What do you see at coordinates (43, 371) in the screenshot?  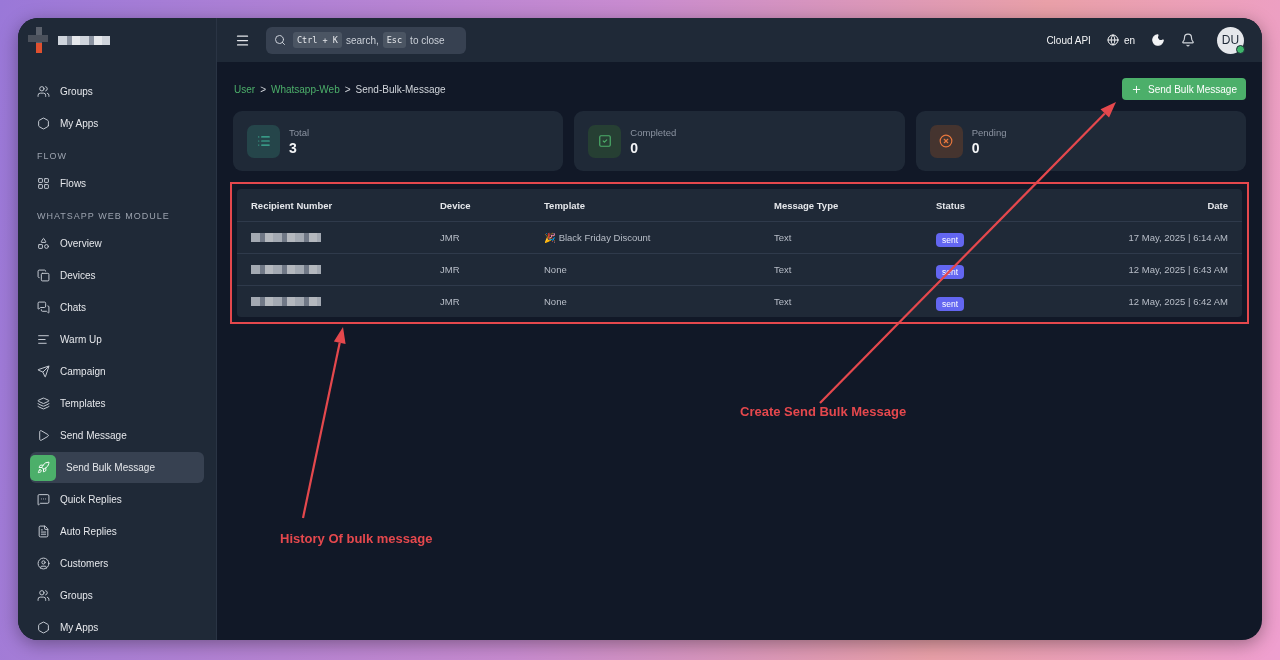 I see `paper-plane-icon` at bounding box center [43, 371].